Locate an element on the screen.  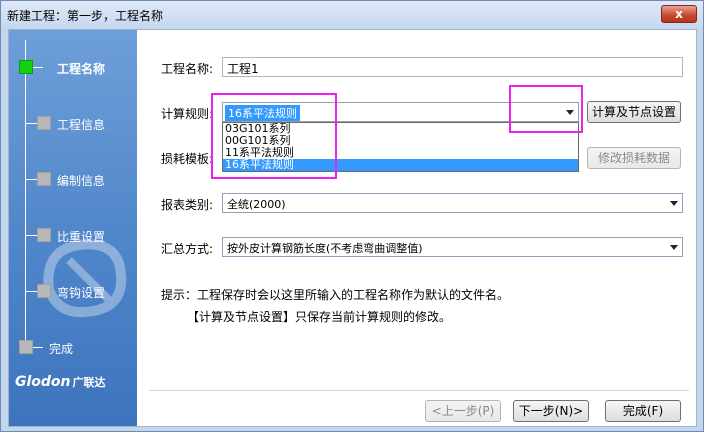
step-finish: 完成 is located at coordinates (73, 348).